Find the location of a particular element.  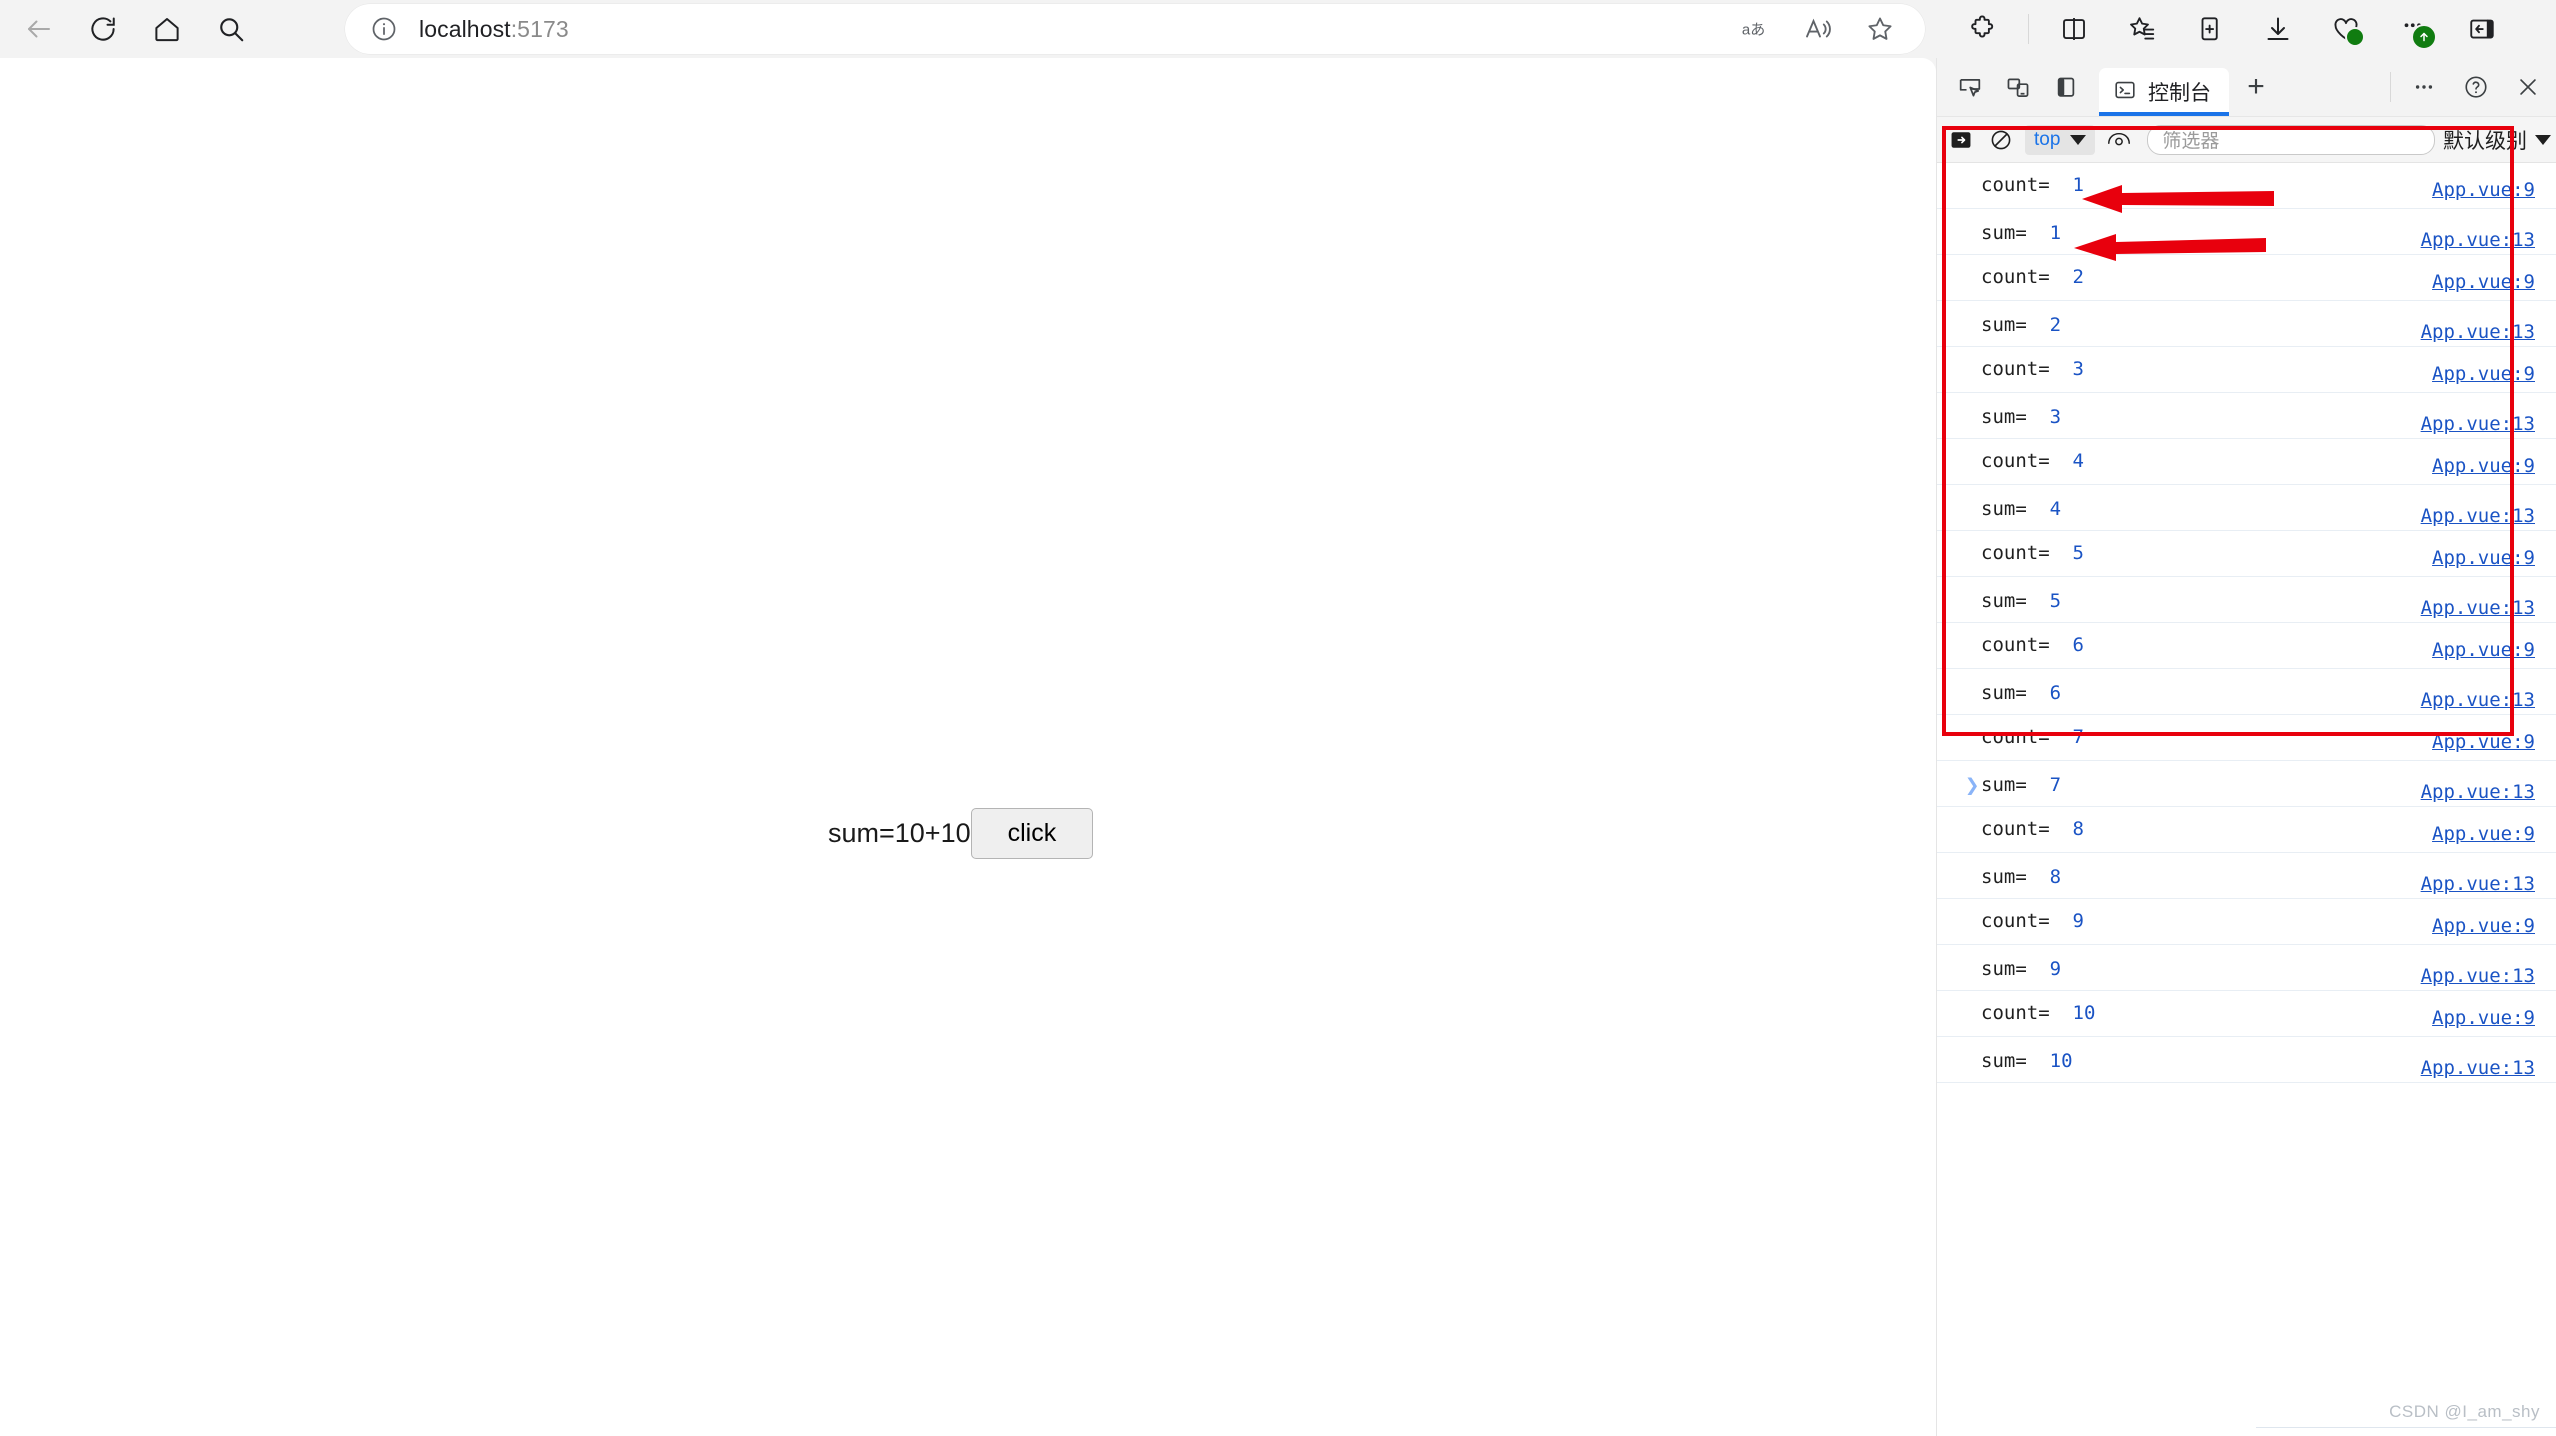

log-level-select: 默认级别 is located at coordinates (2499, 140).